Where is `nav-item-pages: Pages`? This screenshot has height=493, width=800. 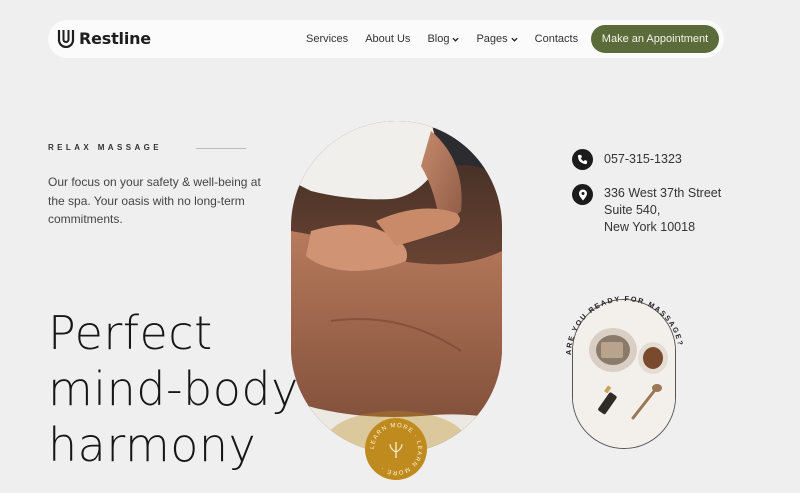 nav-item-pages: Pages is located at coordinates (497, 39).